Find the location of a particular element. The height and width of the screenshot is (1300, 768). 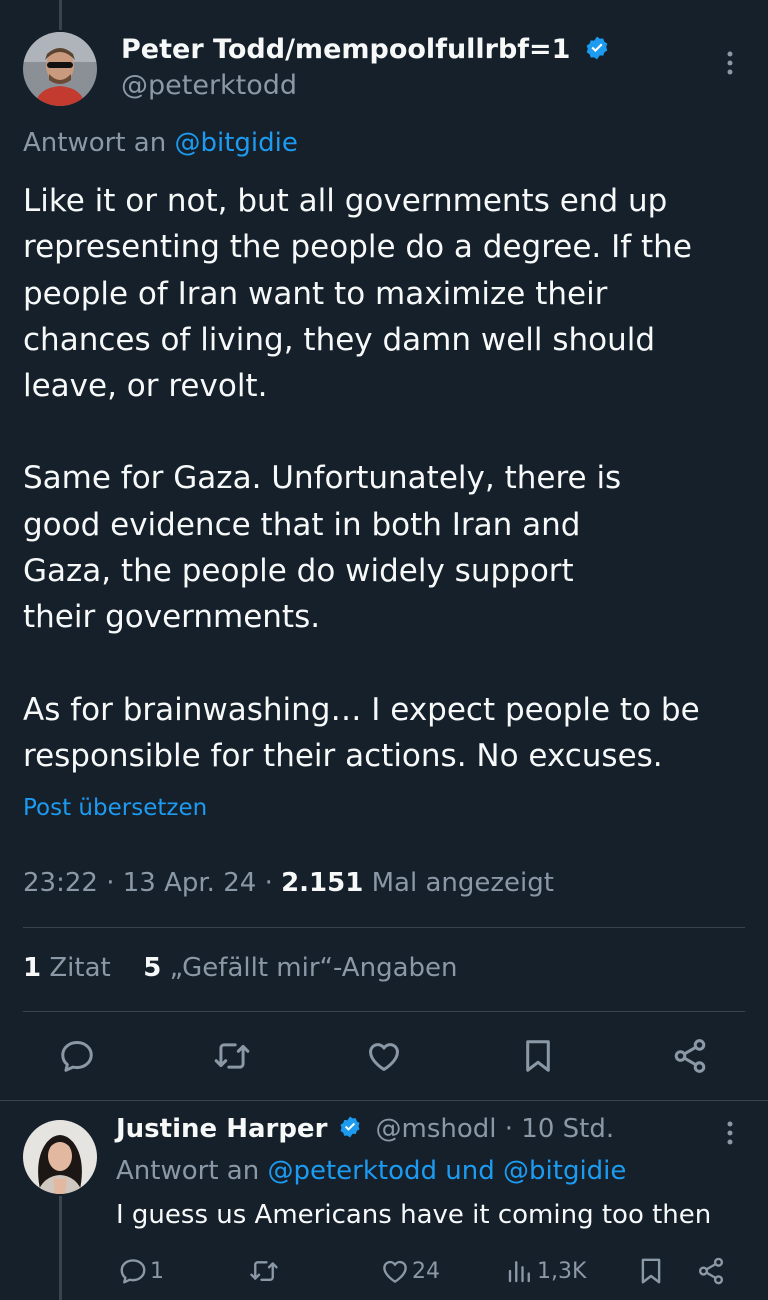

post-time: 23:22 is located at coordinates (60, 883).